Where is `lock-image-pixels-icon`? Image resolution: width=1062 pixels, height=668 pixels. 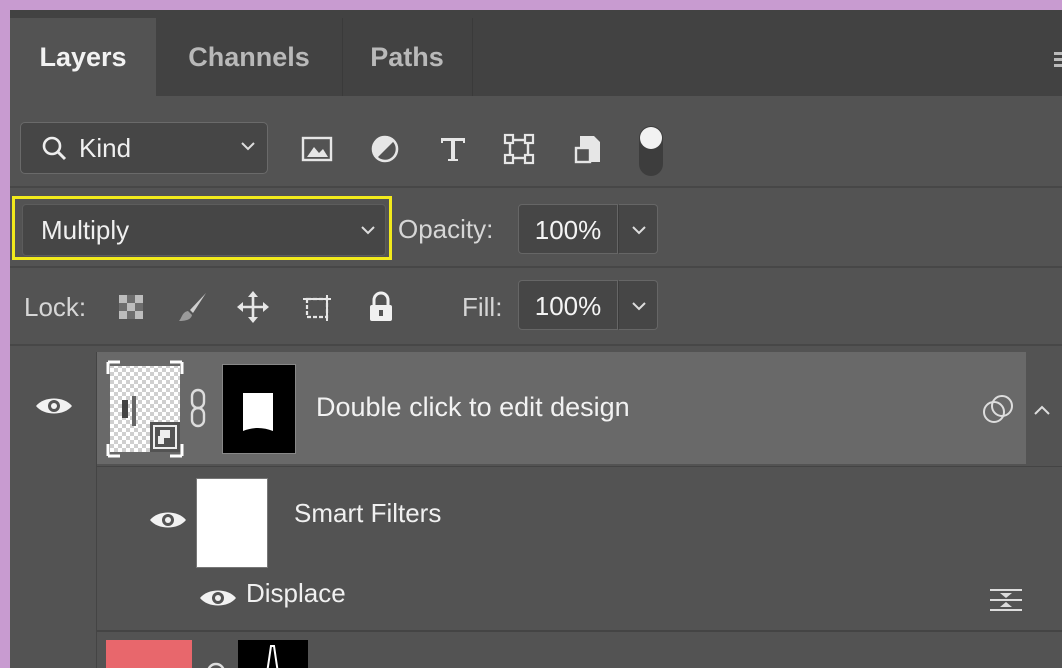 lock-image-pixels-icon is located at coordinates (193, 307).